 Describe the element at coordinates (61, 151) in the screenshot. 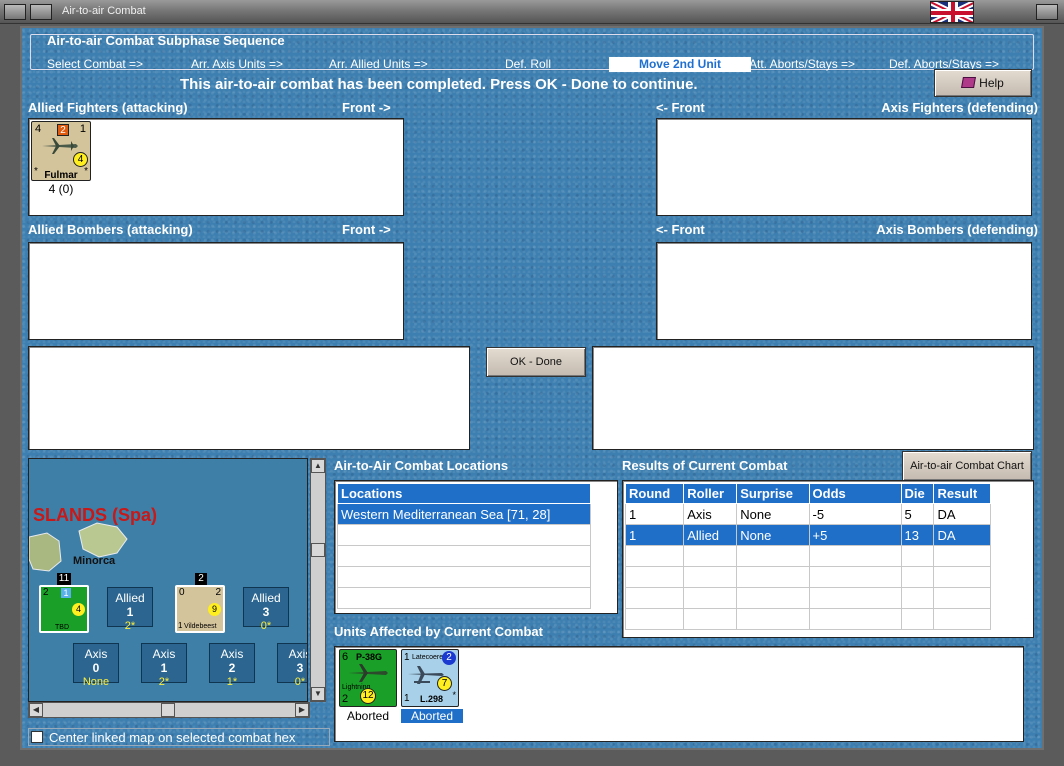

I see `fulmar-unit: 4 2 1 4 * * Fulmar` at that location.